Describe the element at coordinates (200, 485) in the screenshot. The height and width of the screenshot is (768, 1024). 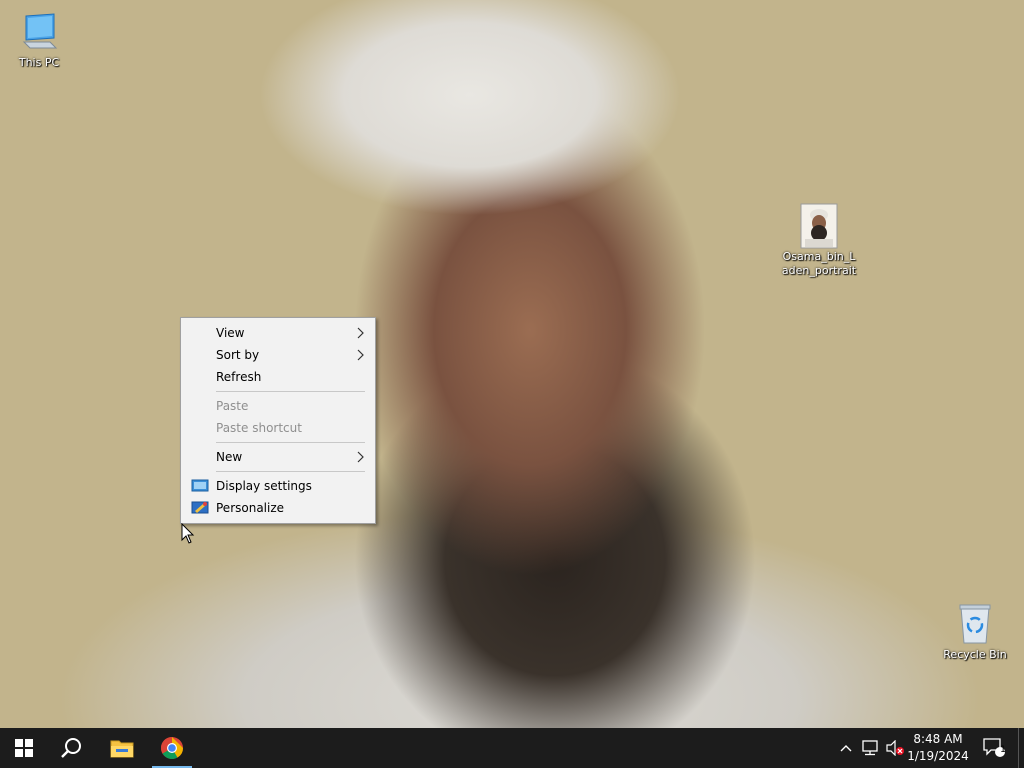
I see `display-settings-icon` at that location.